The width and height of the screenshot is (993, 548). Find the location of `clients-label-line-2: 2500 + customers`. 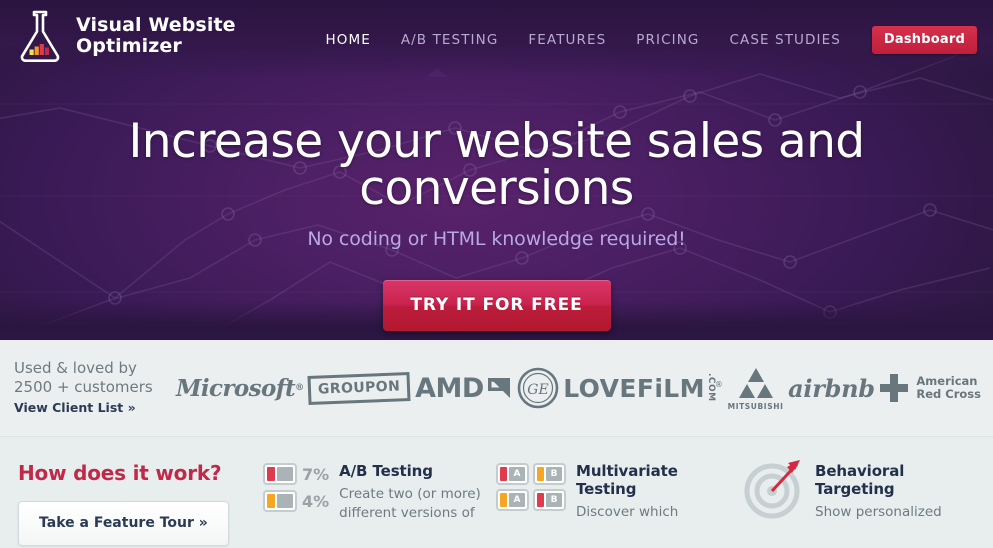

clients-label-line-2: 2500 + customers is located at coordinates (83, 386).